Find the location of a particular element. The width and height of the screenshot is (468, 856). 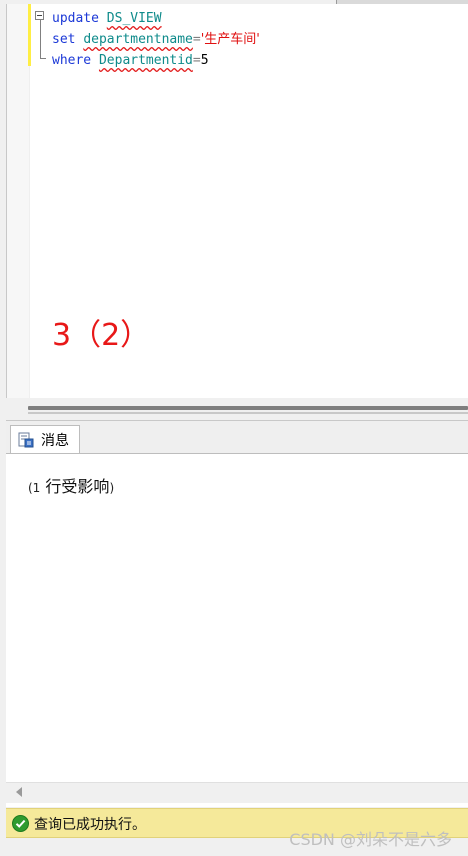

check-circle-icon is located at coordinates (20, 823).